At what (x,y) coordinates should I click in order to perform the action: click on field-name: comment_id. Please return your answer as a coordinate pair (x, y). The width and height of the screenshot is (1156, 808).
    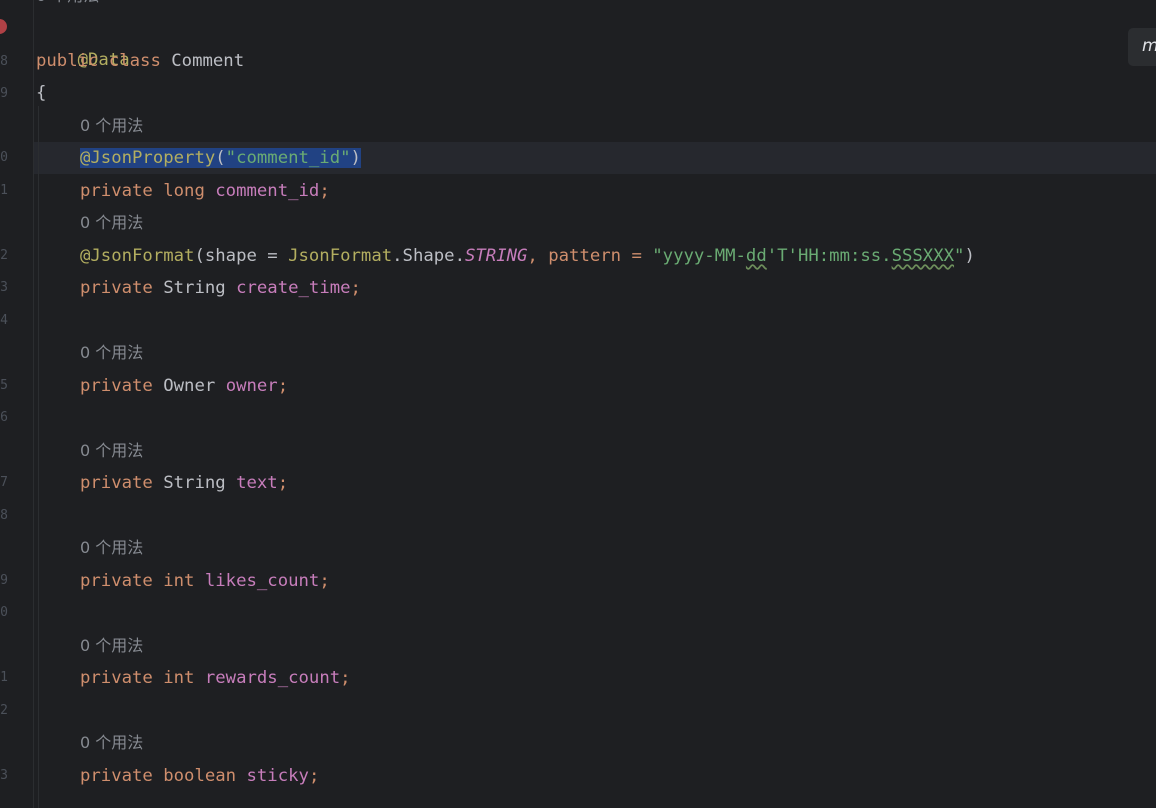
    Looking at the image, I should click on (267, 191).